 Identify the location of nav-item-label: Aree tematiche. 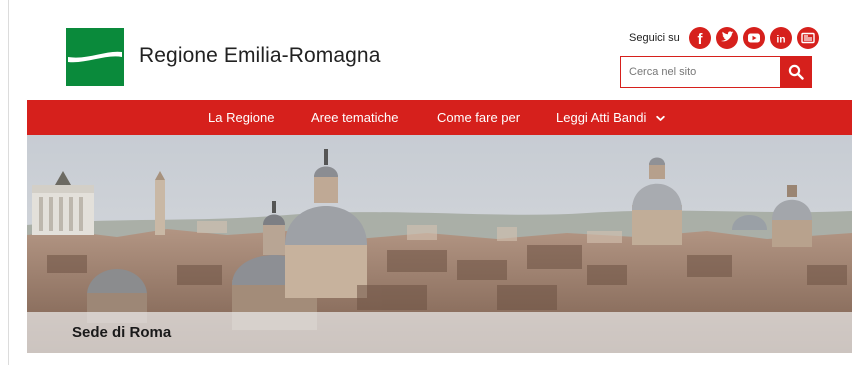
(355, 117).